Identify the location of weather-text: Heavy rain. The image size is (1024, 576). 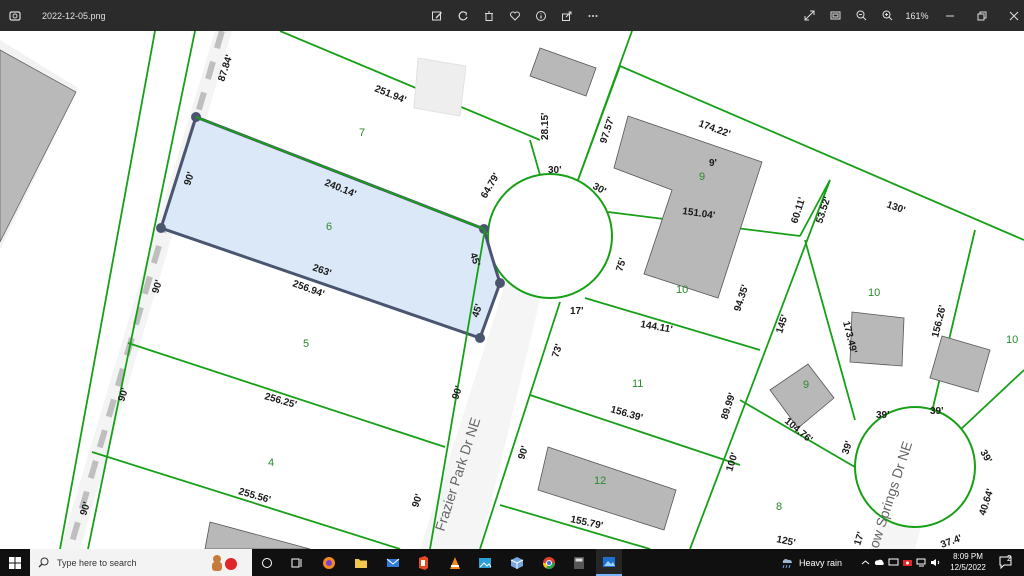
(821, 562).